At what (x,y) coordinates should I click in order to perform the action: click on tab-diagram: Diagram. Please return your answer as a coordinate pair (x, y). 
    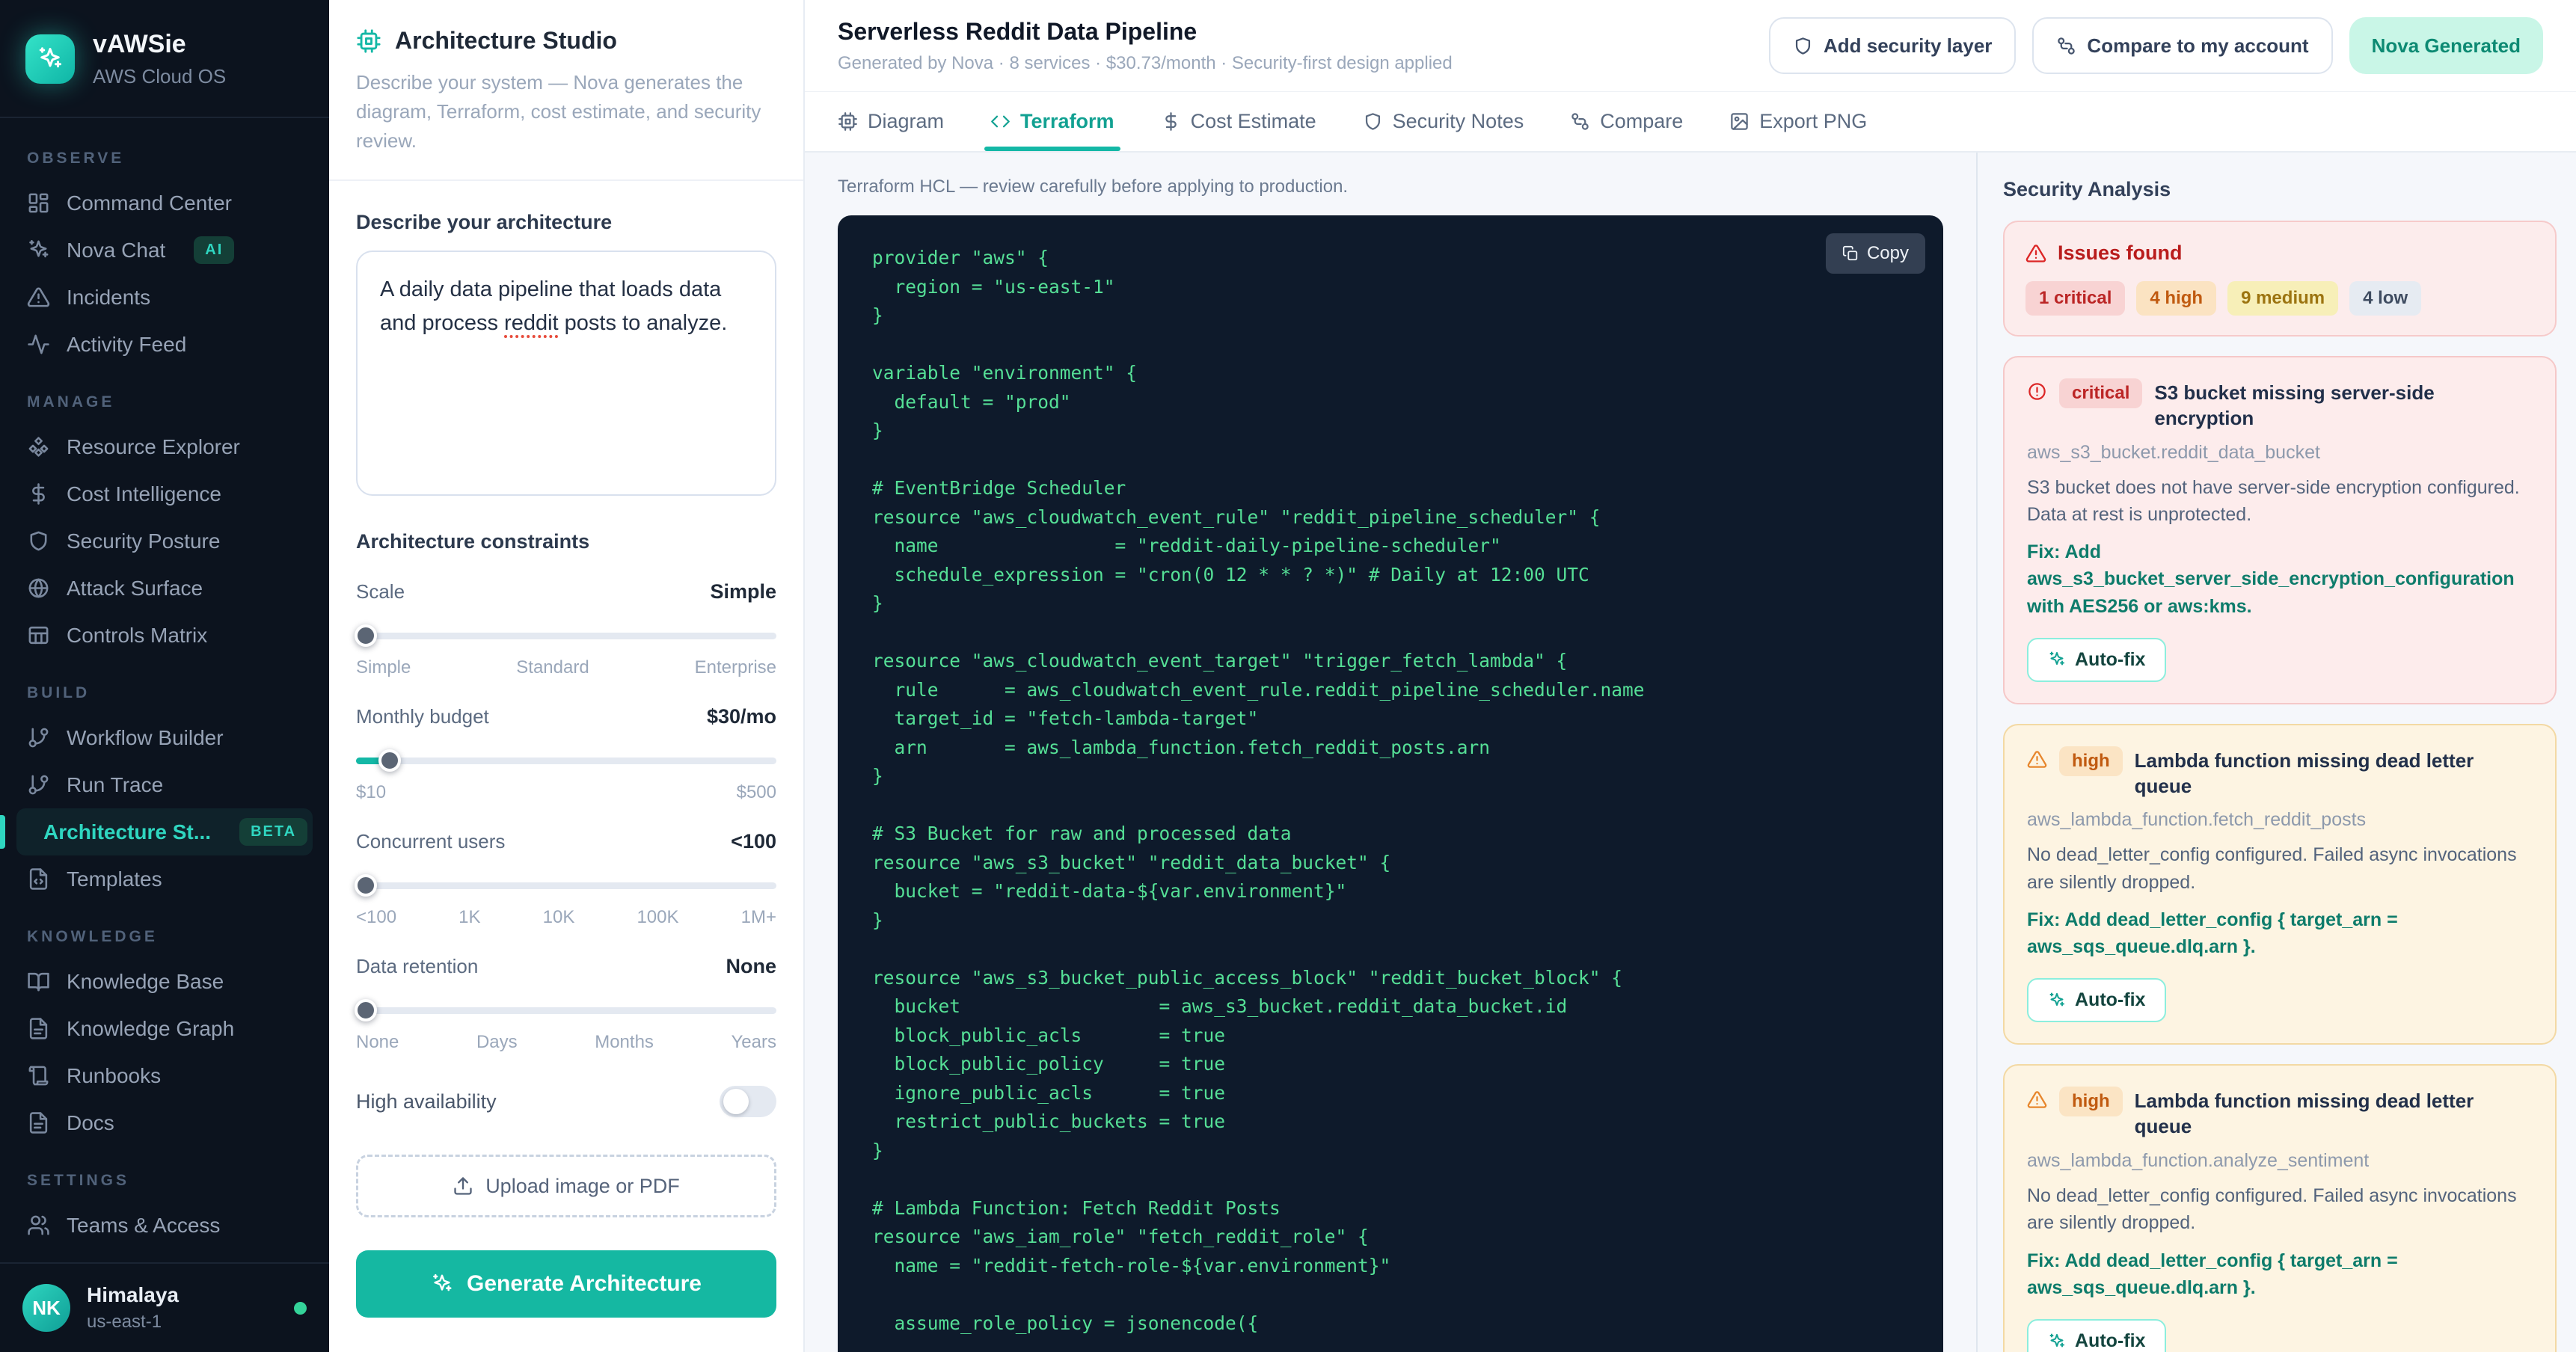
    Looking at the image, I should click on (891, 121).